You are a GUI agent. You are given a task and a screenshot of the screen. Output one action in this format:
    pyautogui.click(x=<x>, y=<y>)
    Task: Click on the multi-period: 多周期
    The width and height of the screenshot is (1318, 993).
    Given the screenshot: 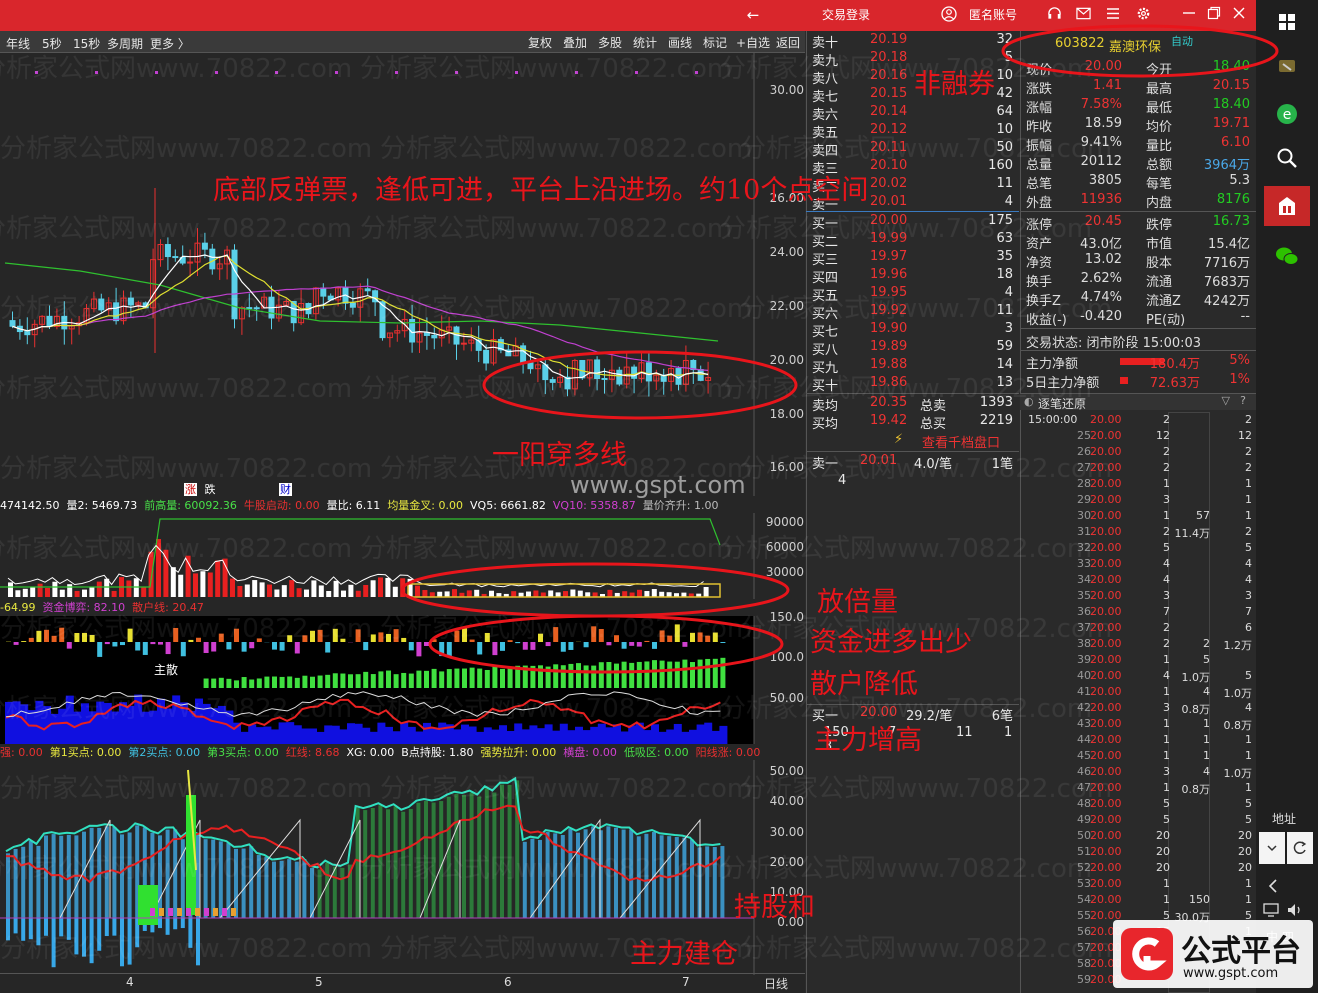 What is the action you would take?
    pyautogui.click(x=125, y=43)
    